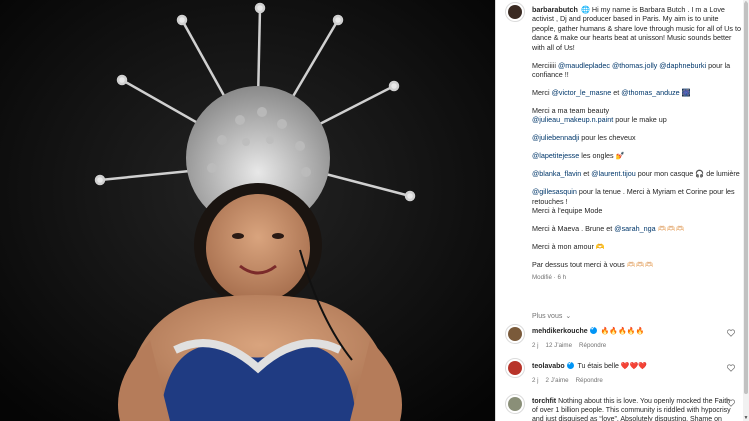 The width and height of the screenshot is (749, 421). I want to click on caption-text: 🫶🏻🫶🏻🫶🏻, so click(670, 229).